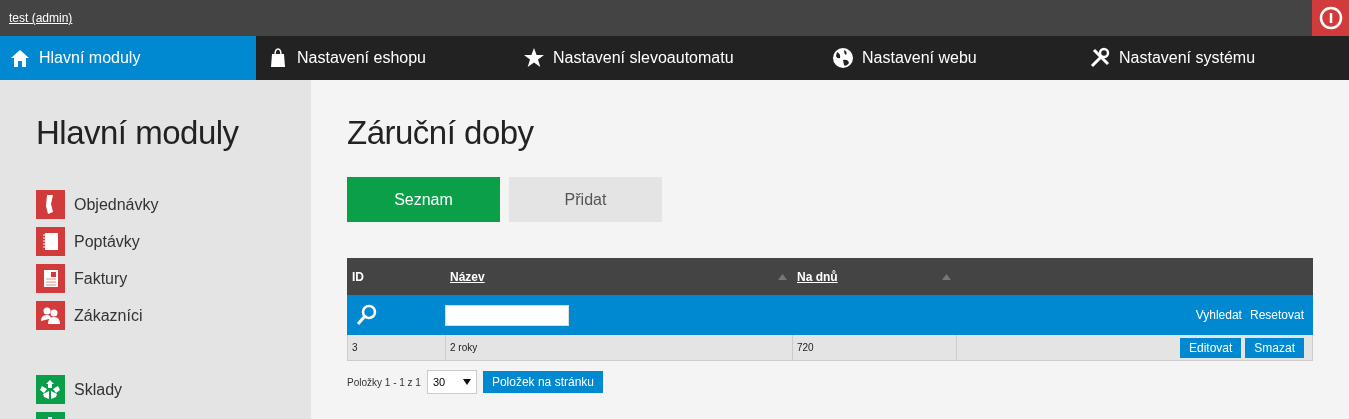 The image size is (1349, 419). I want to click on filter-link: Resetovat, so click(1276, 315).